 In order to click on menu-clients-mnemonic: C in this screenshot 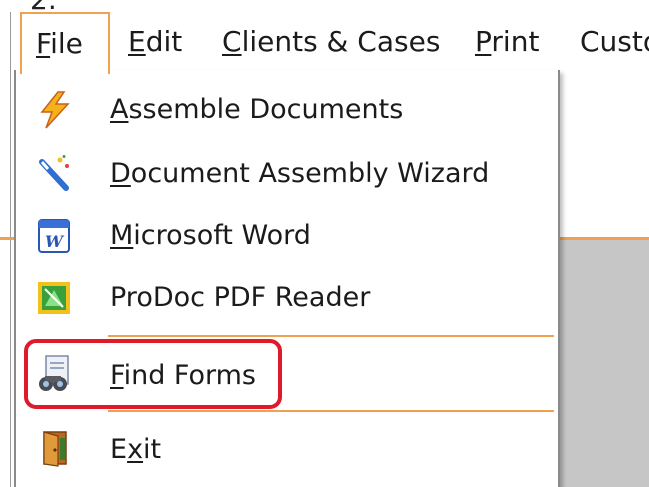, I will do `click(232, 41)`.